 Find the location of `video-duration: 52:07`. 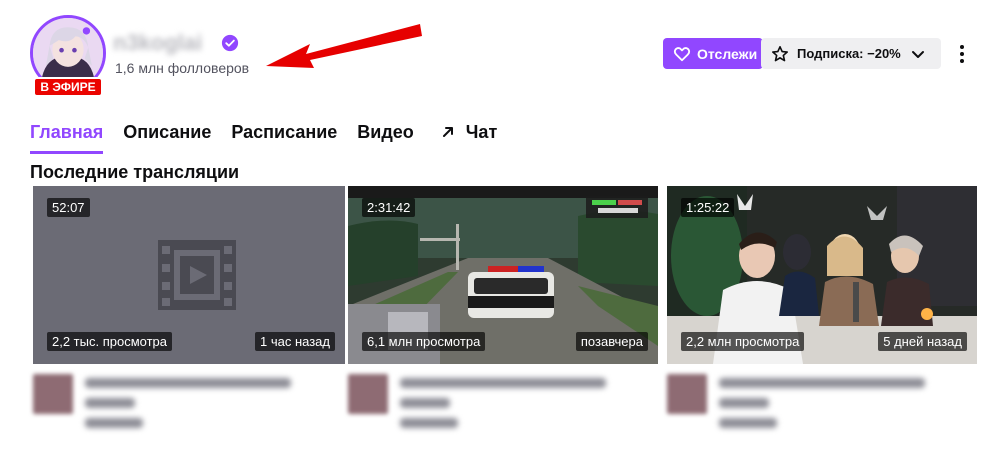

video-duration: 52:07 is located at coordinates (68, 207).